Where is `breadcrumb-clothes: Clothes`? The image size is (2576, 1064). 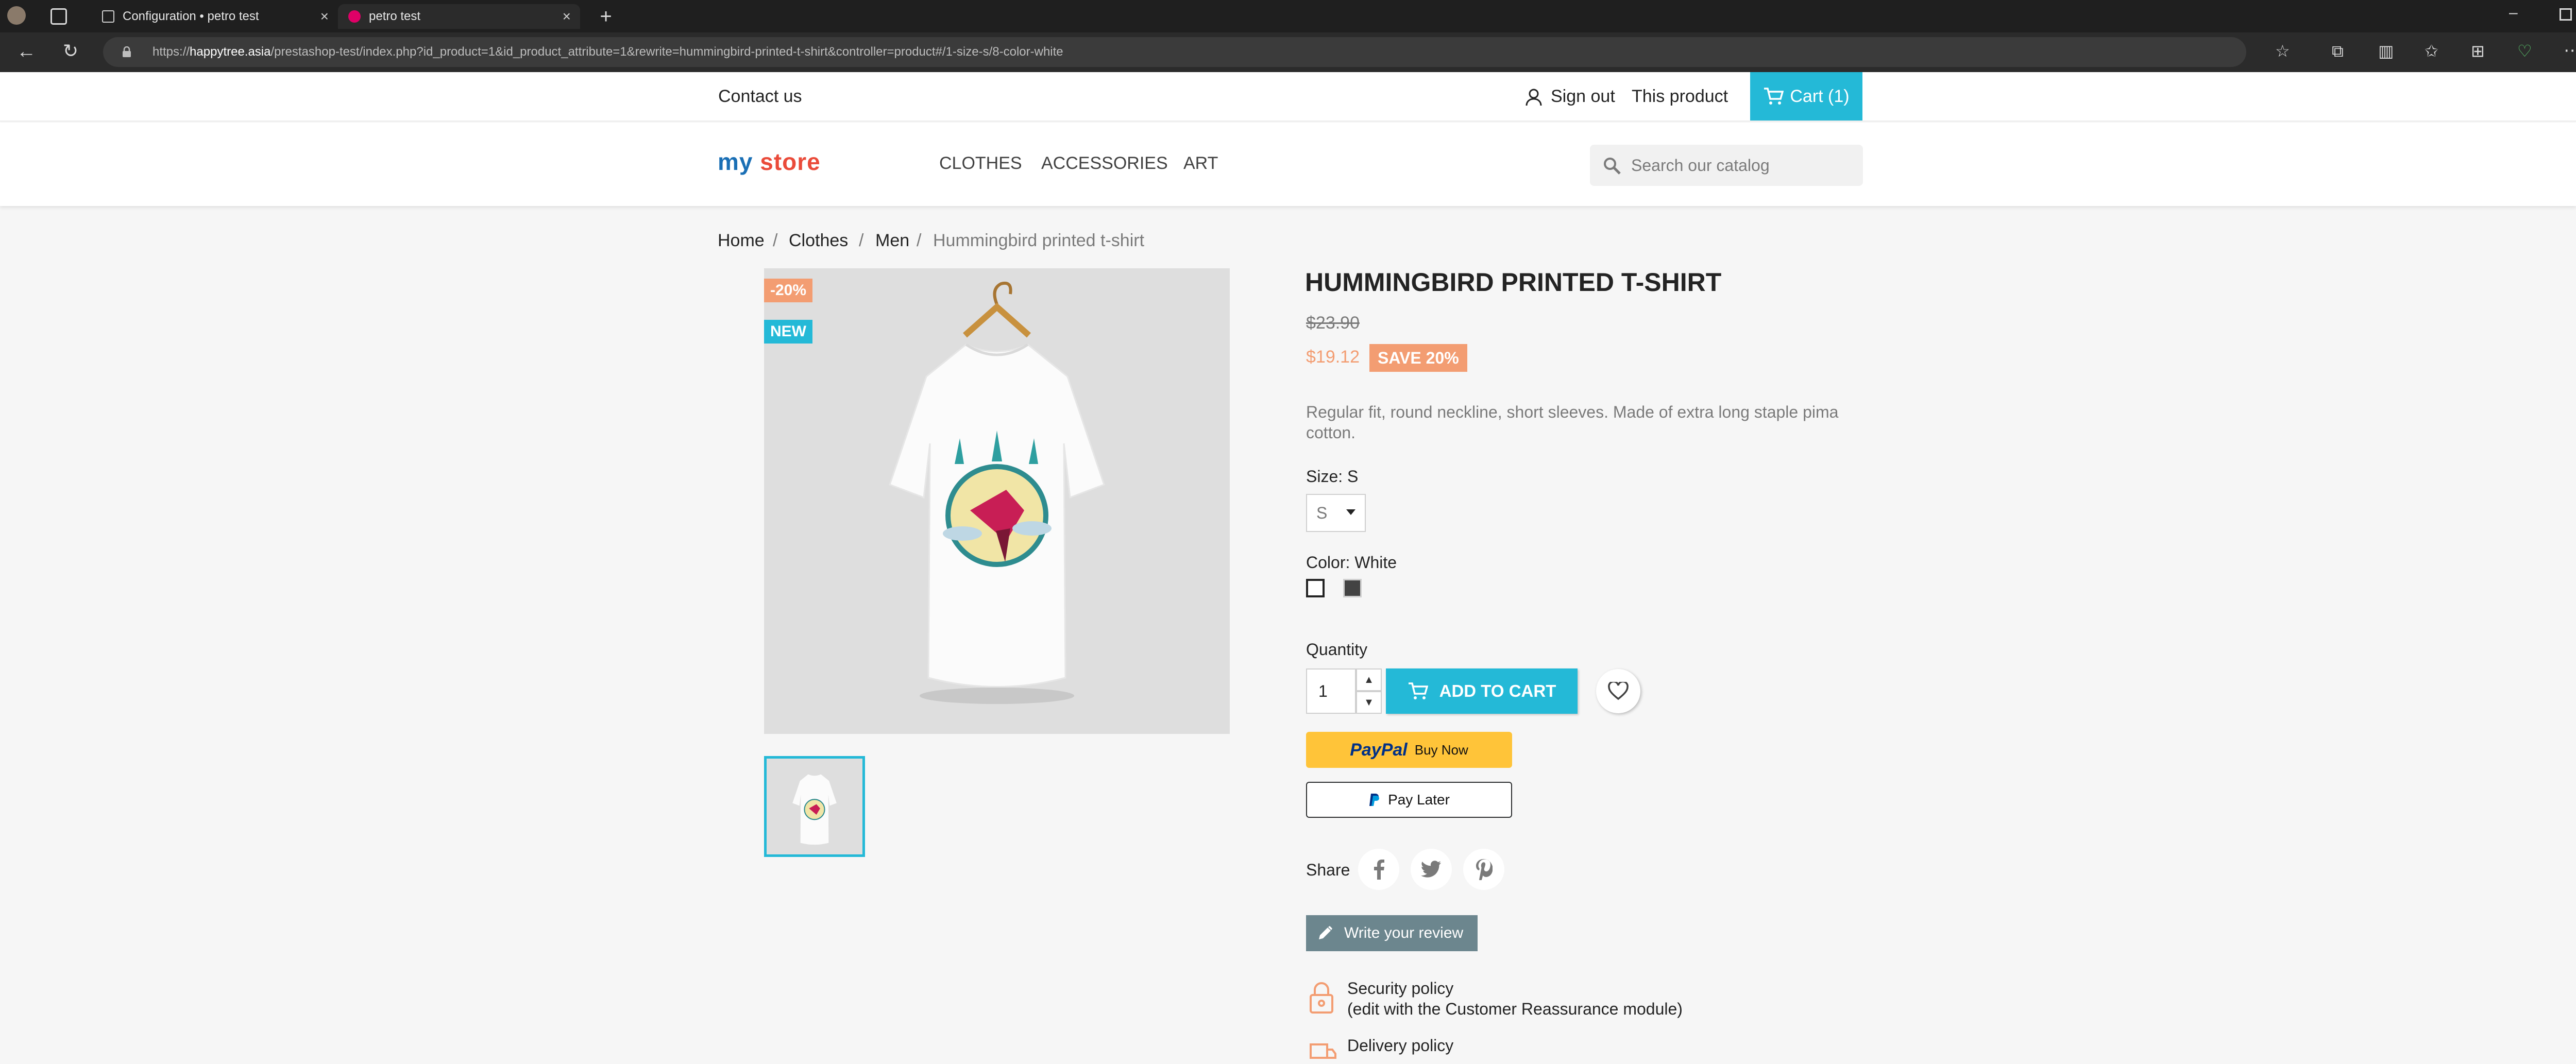
breadcrumb-clothes: Clothes is located at coordinates (818, 241).